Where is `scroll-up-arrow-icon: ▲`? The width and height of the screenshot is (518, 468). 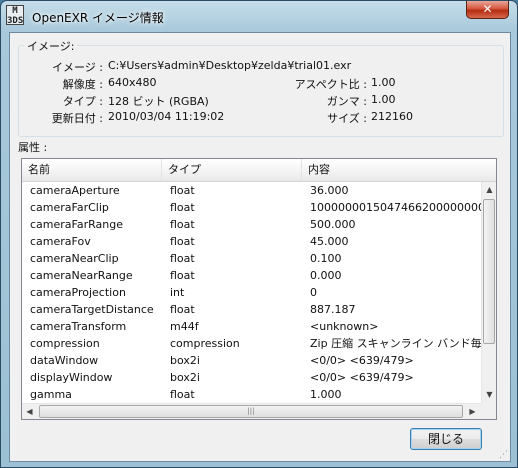 scroll-up-arrow-icon: ▲ is located at coordinates (489, 190).